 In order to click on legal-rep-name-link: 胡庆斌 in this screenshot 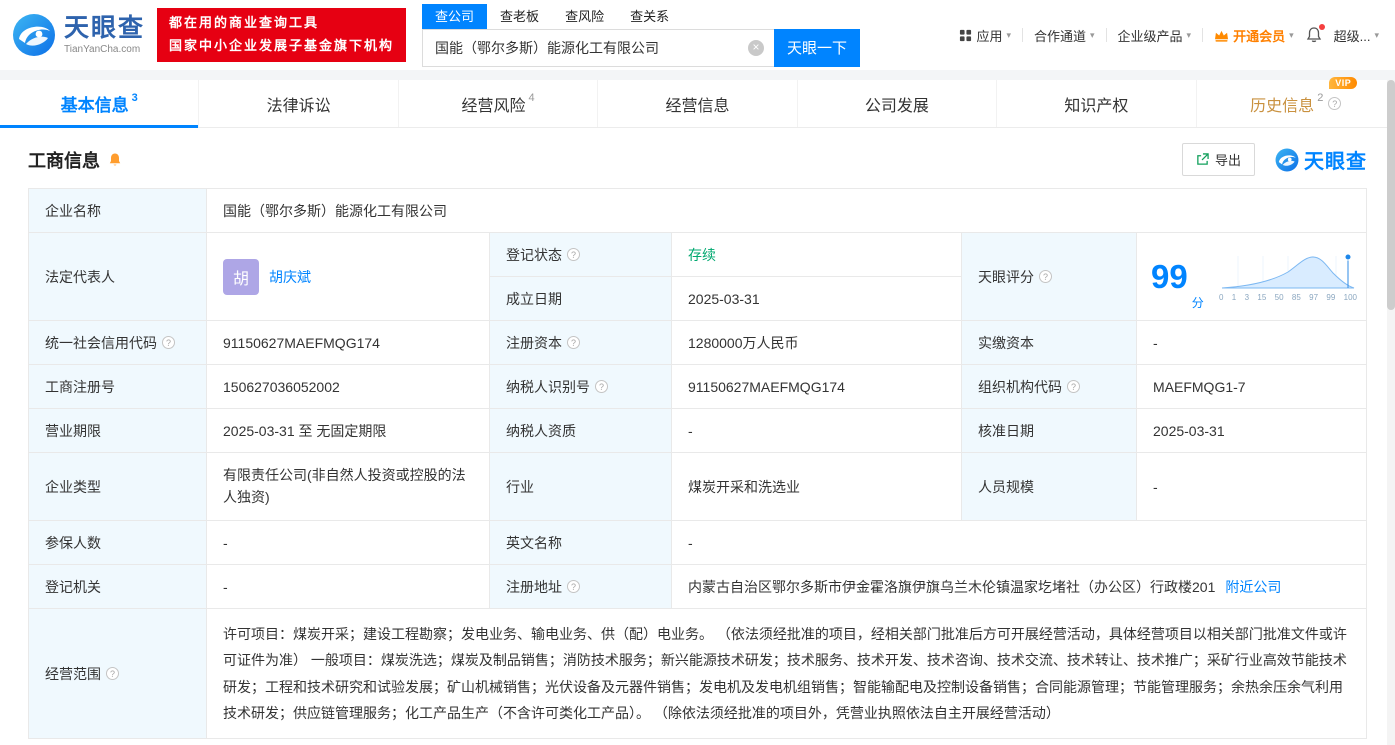, I will do `click(290, 277)`.